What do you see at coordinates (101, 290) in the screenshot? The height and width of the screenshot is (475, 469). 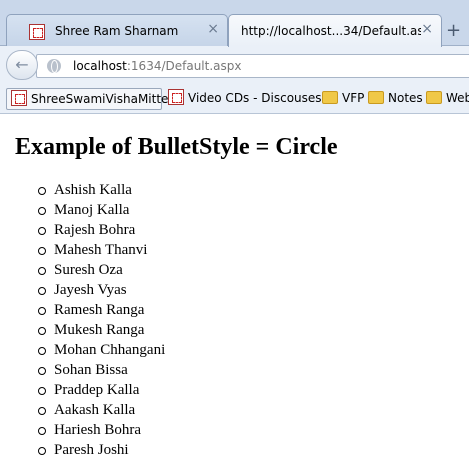 I see `list-item: Jayesh Vyas` at bounding box center [101, 290].